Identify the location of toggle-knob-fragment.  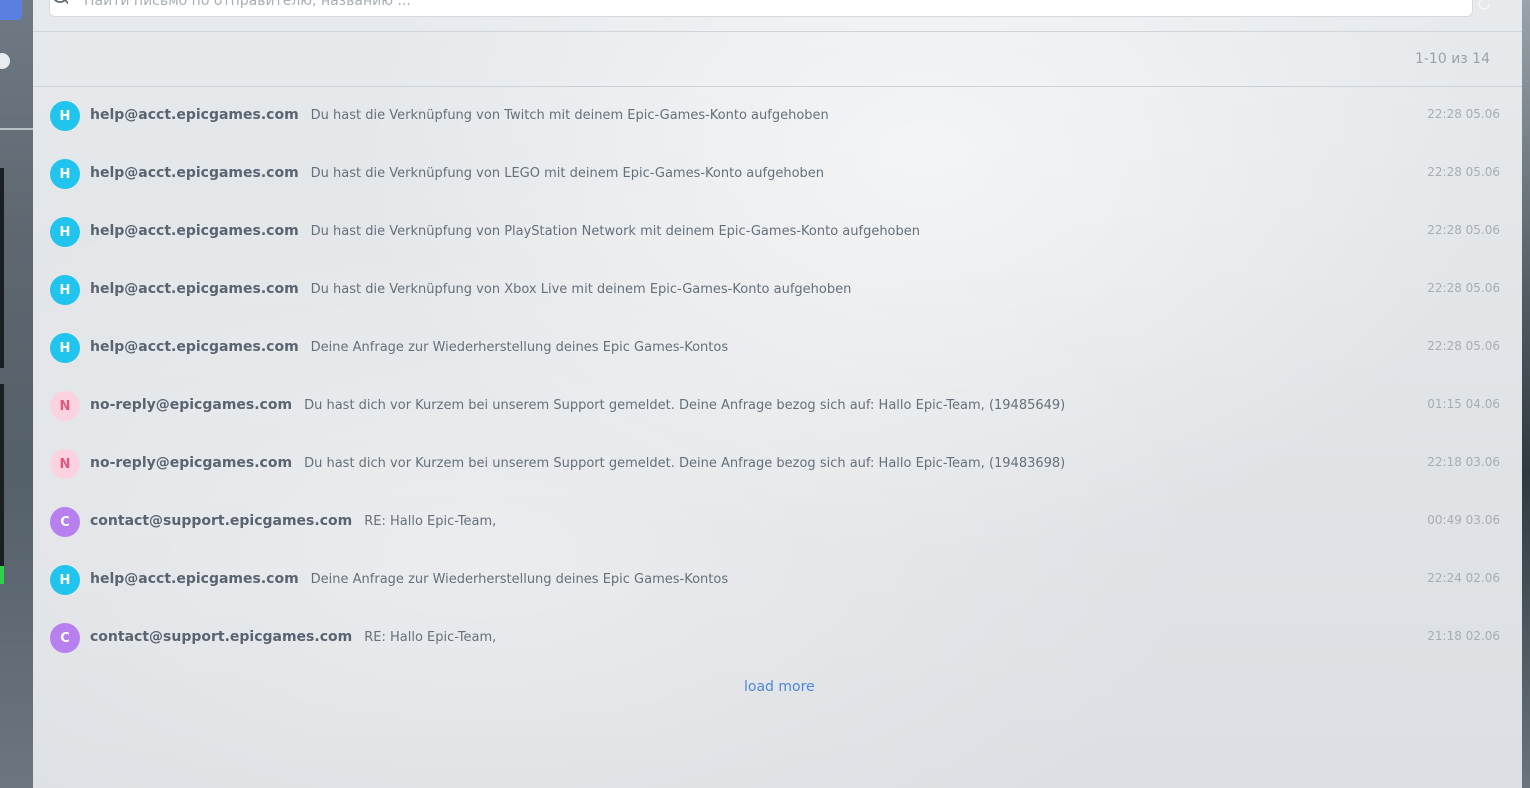
(5, 61).